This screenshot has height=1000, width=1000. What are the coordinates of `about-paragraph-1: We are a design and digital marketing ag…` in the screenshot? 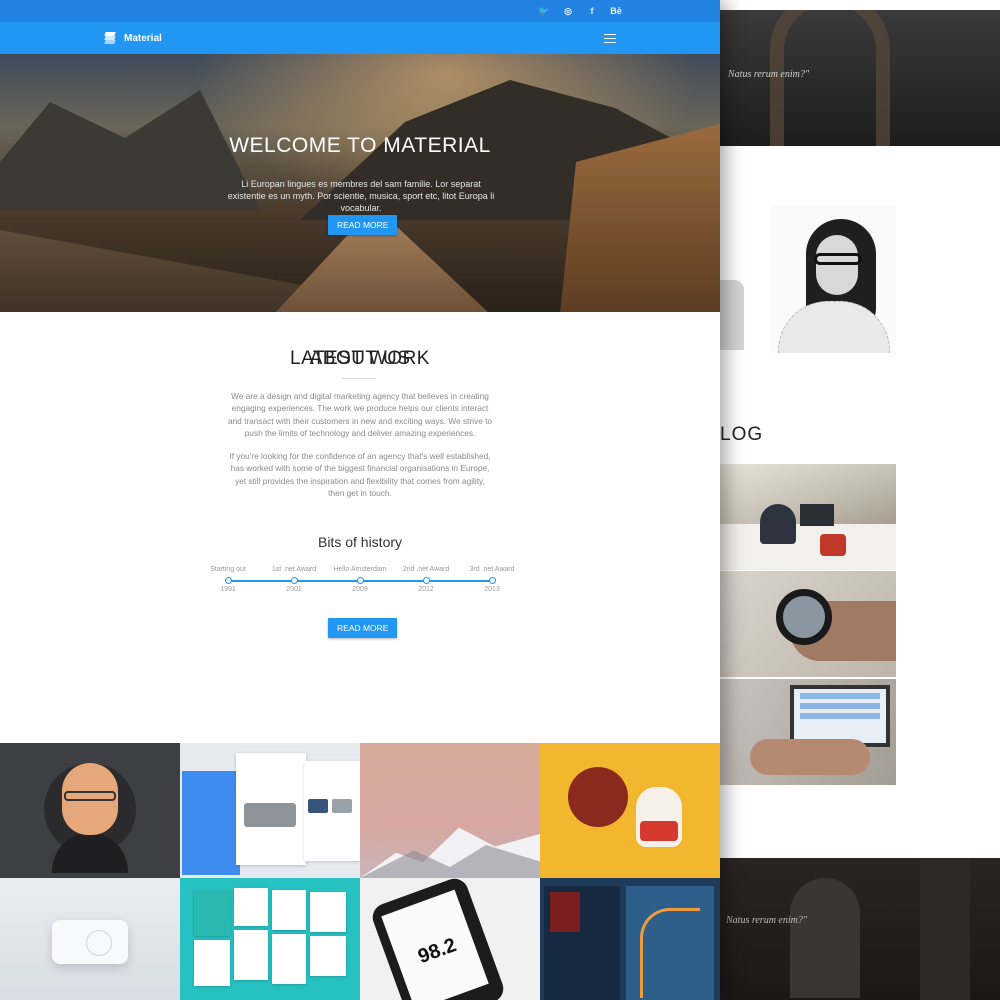 It's located at (360, 414).